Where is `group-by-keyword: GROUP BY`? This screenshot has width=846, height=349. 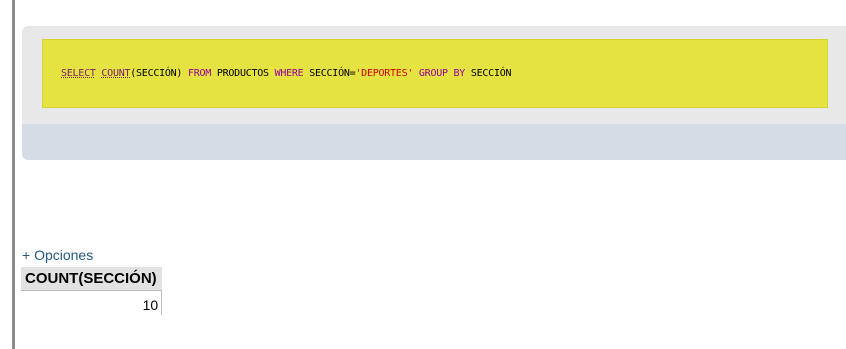
group-by-keyword: GROUP BY is located at coordinates (442, 73).